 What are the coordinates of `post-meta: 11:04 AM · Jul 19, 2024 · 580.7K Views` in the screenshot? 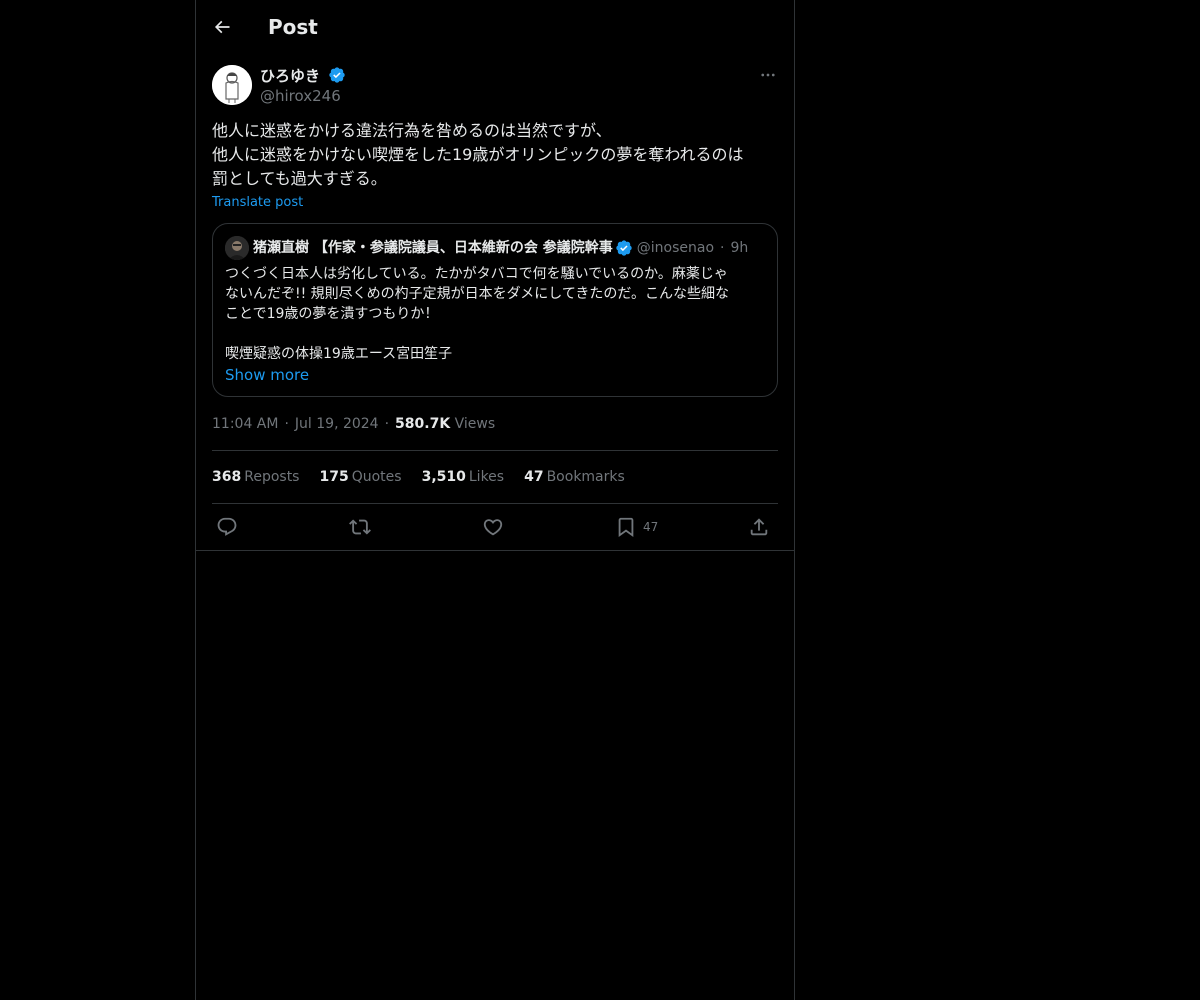 It's located at (353, 424).